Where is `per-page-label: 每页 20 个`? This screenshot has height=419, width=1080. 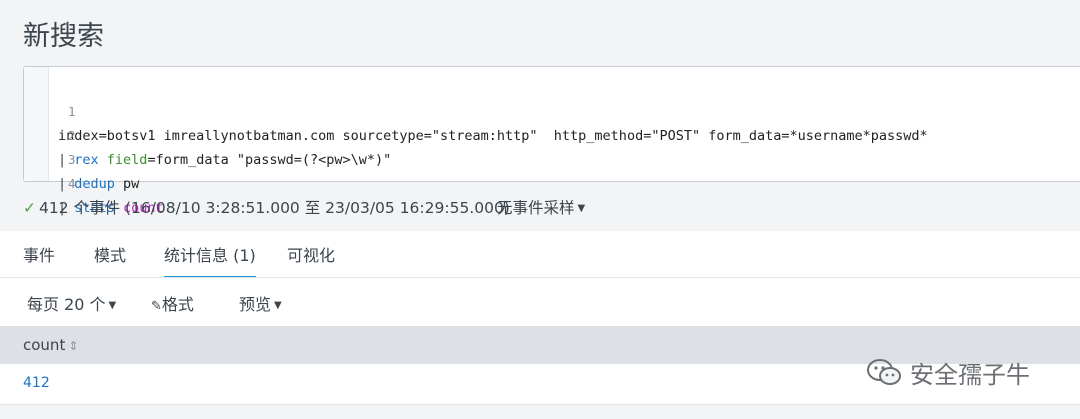
per-page-label: 每页 20 个 is located at coordinates (66, 304).